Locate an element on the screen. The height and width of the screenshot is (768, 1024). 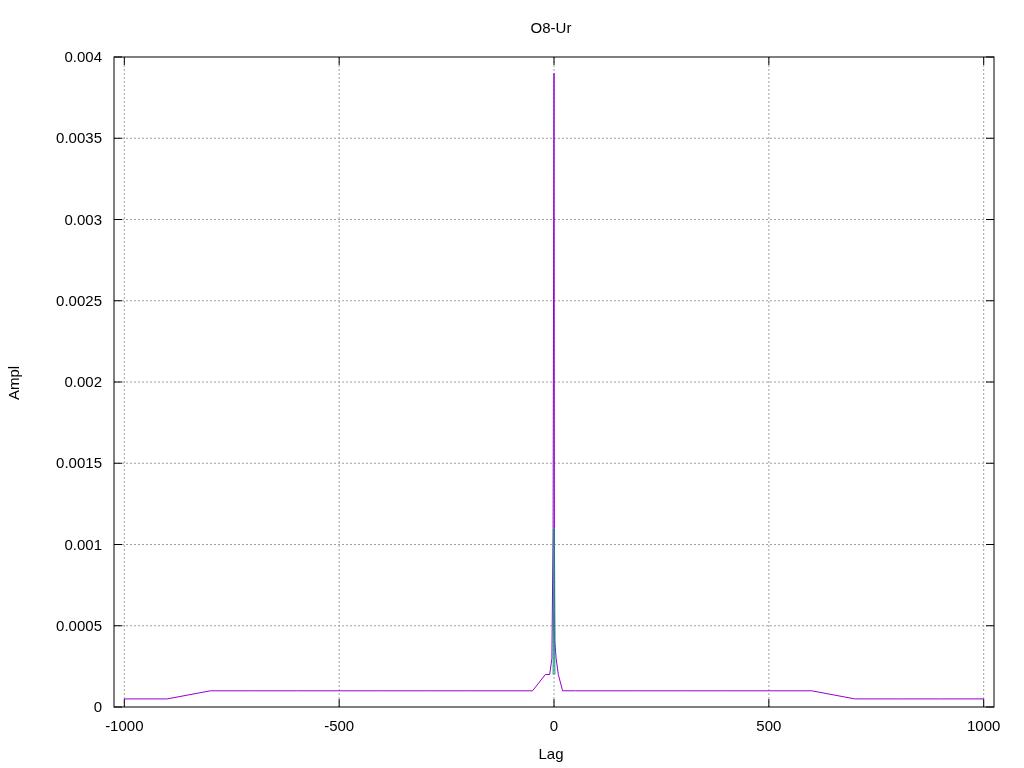
tick-label: -1000 is located at coordinates (124, 725).